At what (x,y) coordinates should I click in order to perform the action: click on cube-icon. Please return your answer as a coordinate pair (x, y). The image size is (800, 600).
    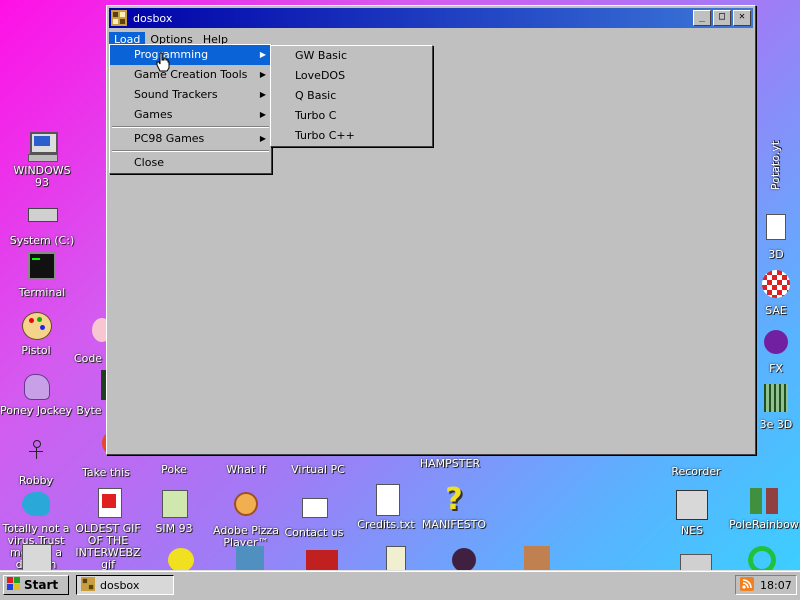
    Looking at the image, I should click on (250, 559).